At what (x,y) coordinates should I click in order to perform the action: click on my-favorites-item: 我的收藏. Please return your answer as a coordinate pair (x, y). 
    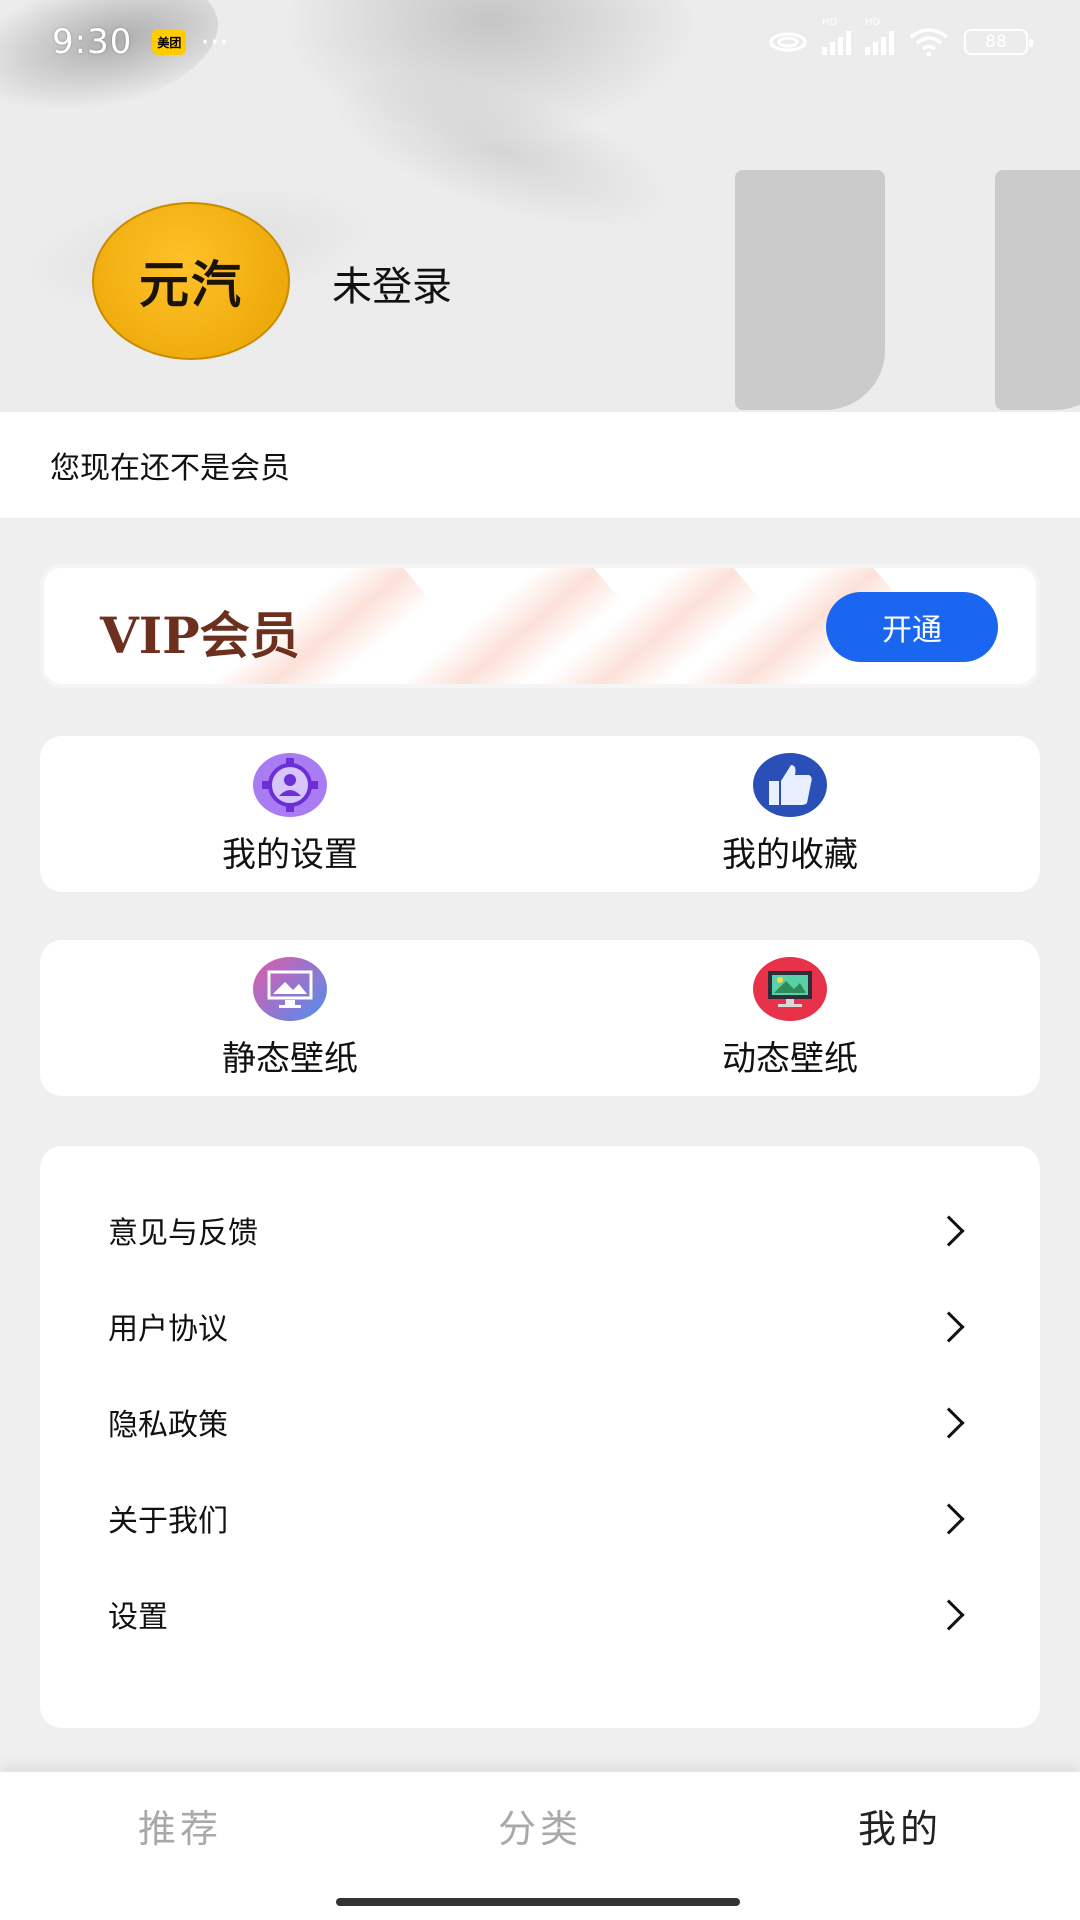
    Looking at the image, I should click on (790, 814).